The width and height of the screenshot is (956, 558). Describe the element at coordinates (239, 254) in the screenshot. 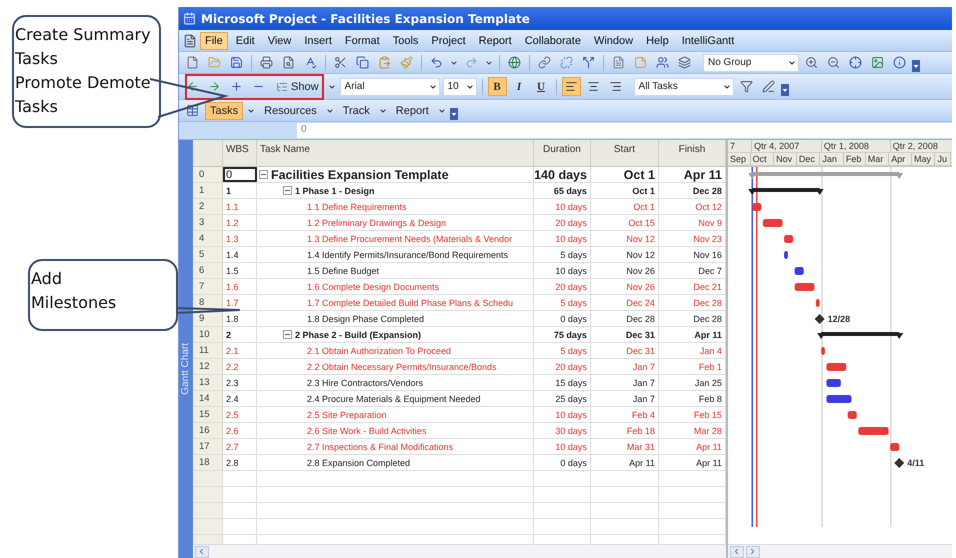

I see `table-cell: 1.4` at that location.